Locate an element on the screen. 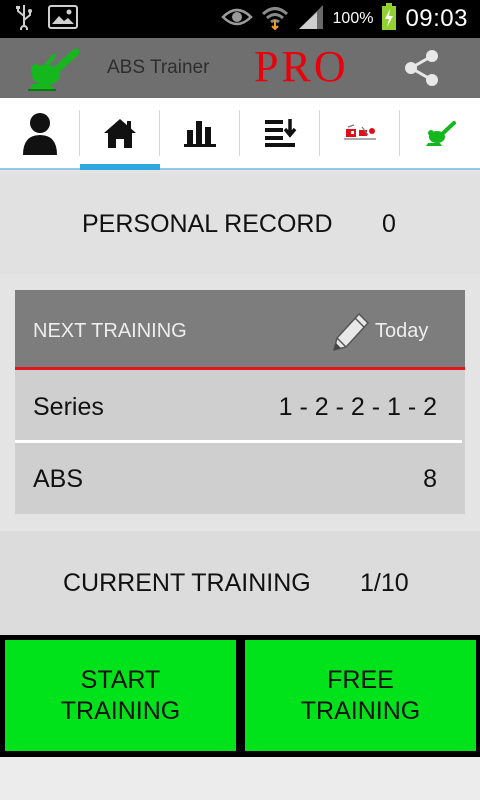  pencil-icon is located at coordinates (351, 331).